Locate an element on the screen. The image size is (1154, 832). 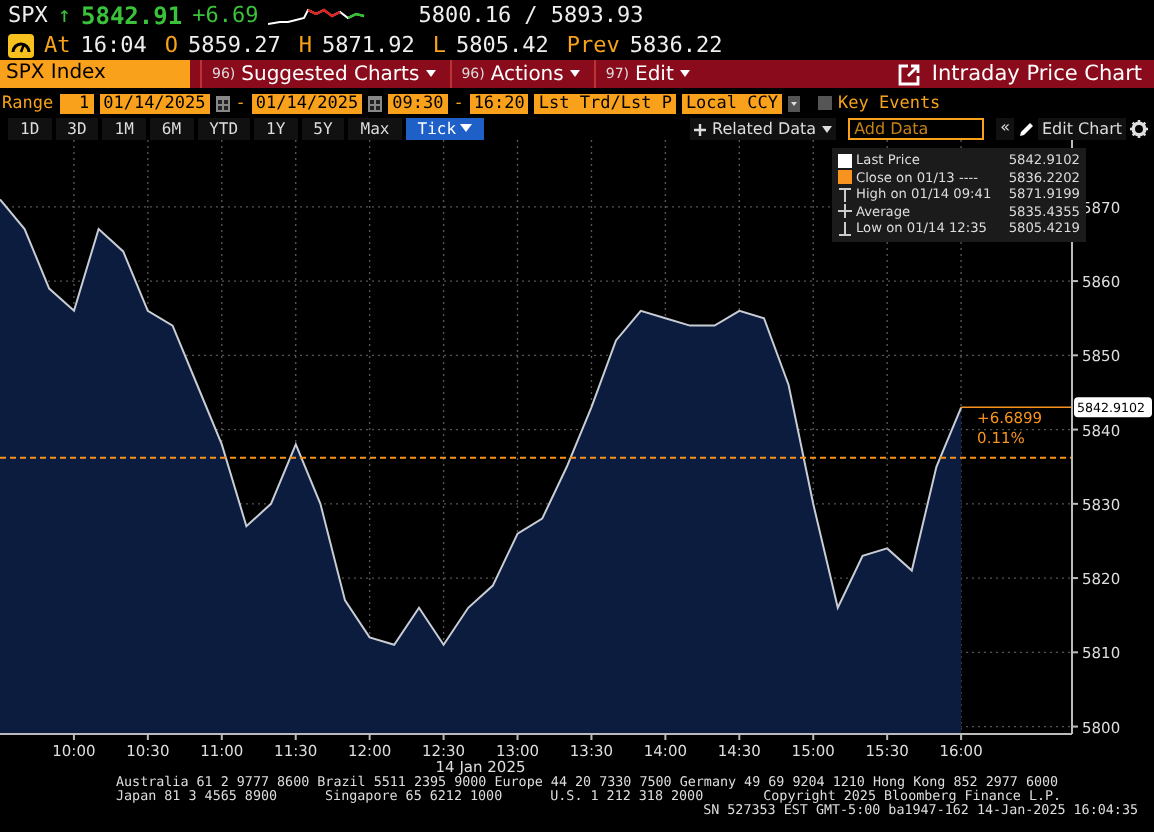
collapse-button: « is located at coordinates (1005, 129).